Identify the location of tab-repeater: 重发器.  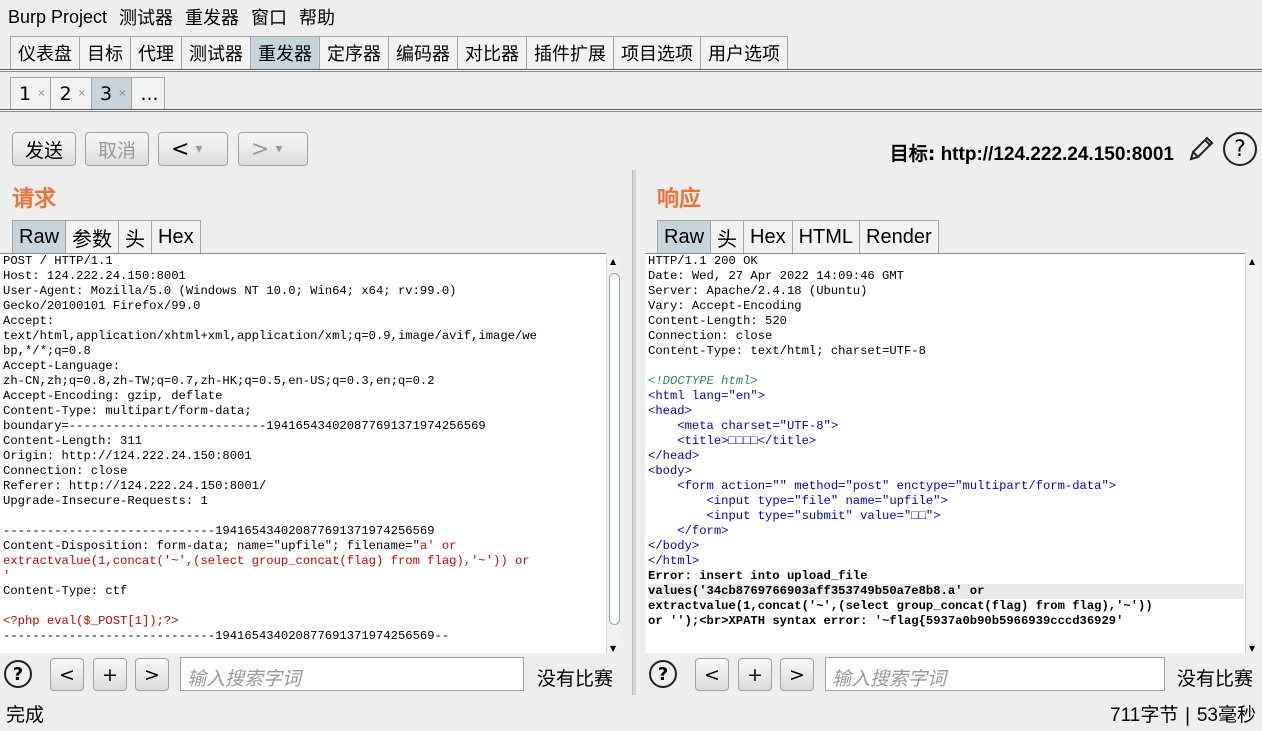
(285, 52).